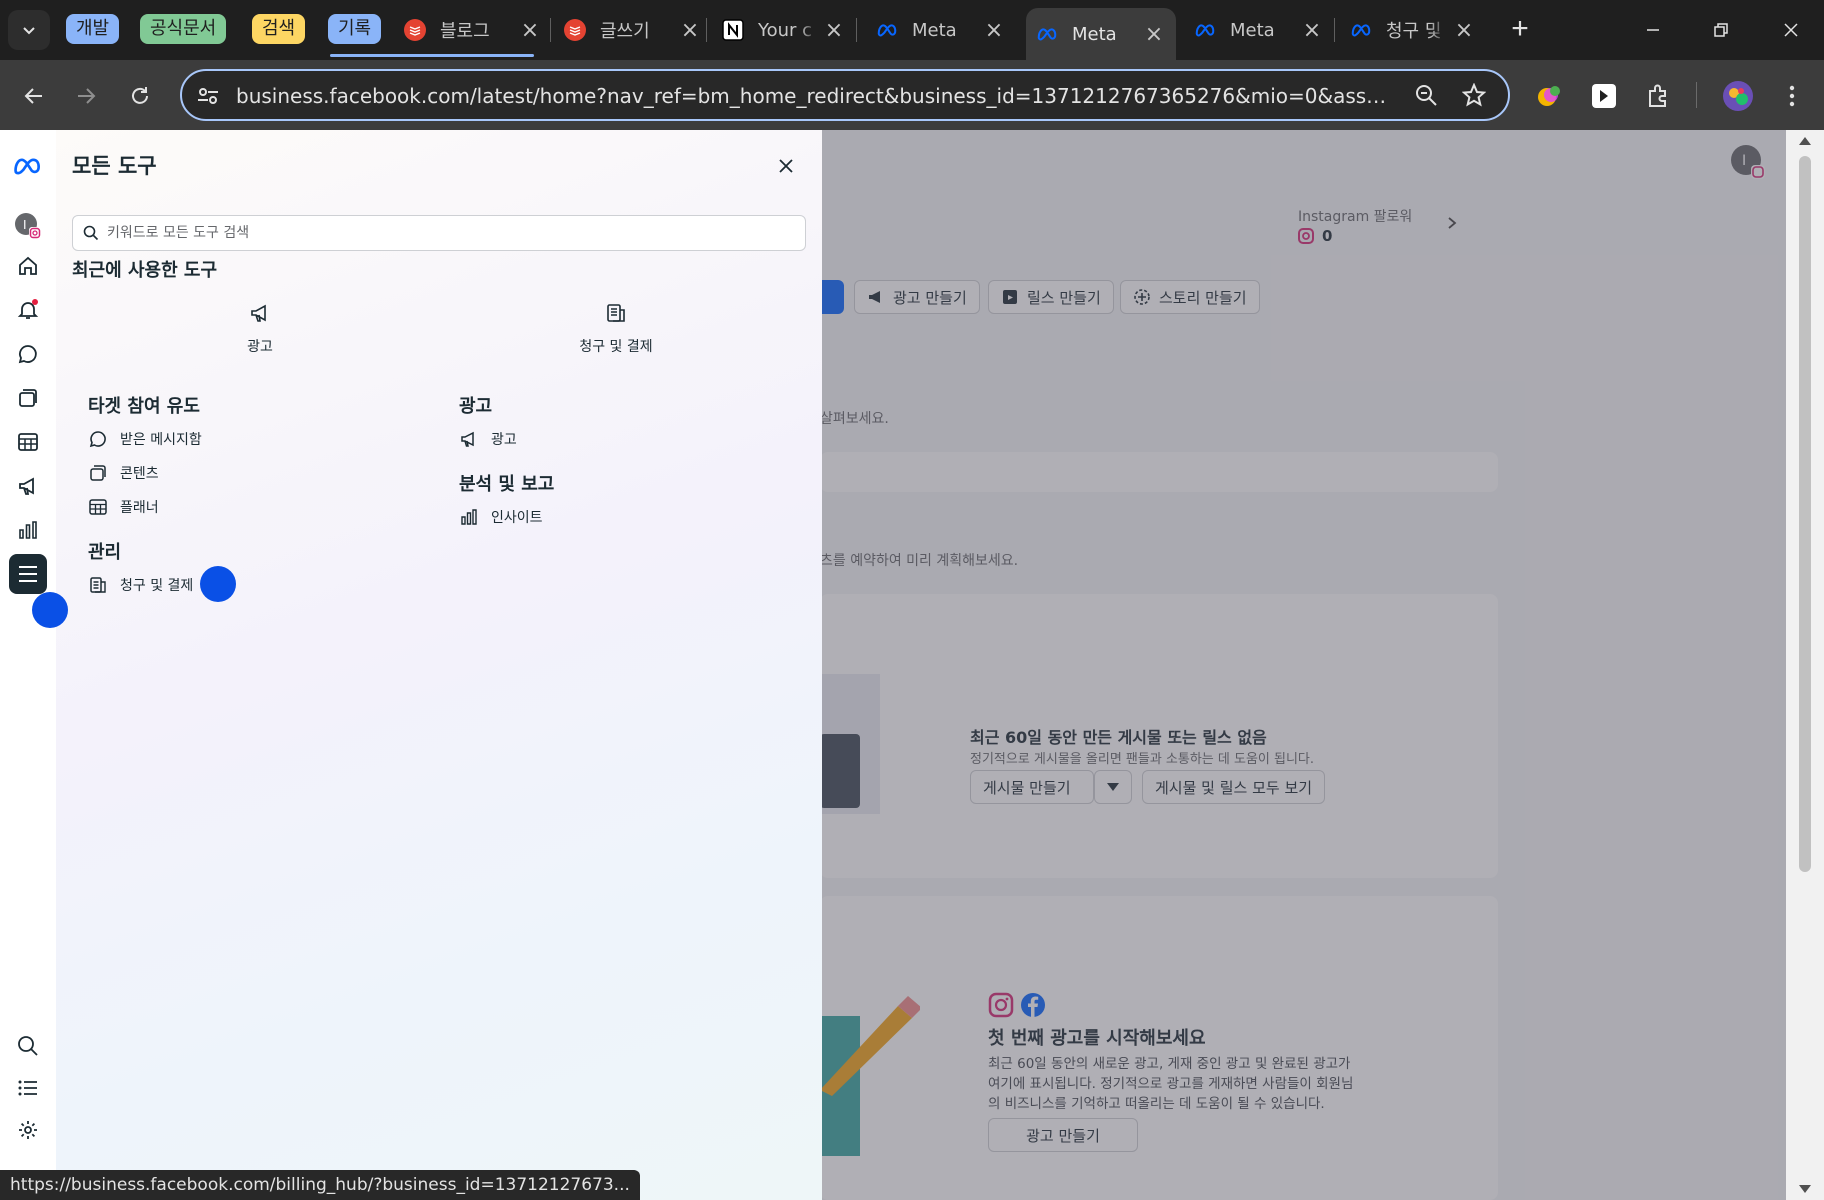 This screenshot has height=1200, width=1824. I want to click on drawer-close-button, so click(786, 166).